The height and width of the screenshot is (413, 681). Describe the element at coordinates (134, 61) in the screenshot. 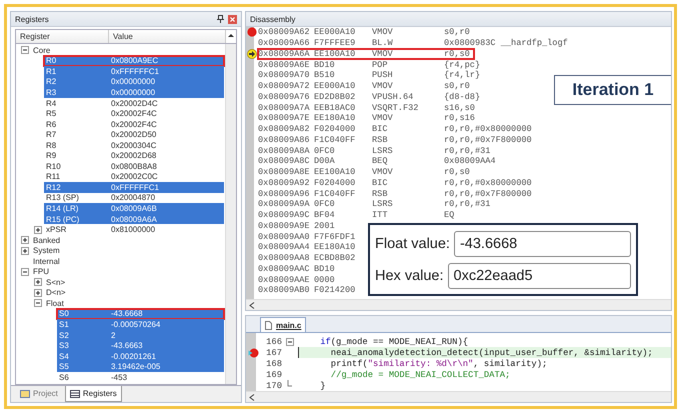

I see `register-row: R0 0x0800A9EC` at that location.